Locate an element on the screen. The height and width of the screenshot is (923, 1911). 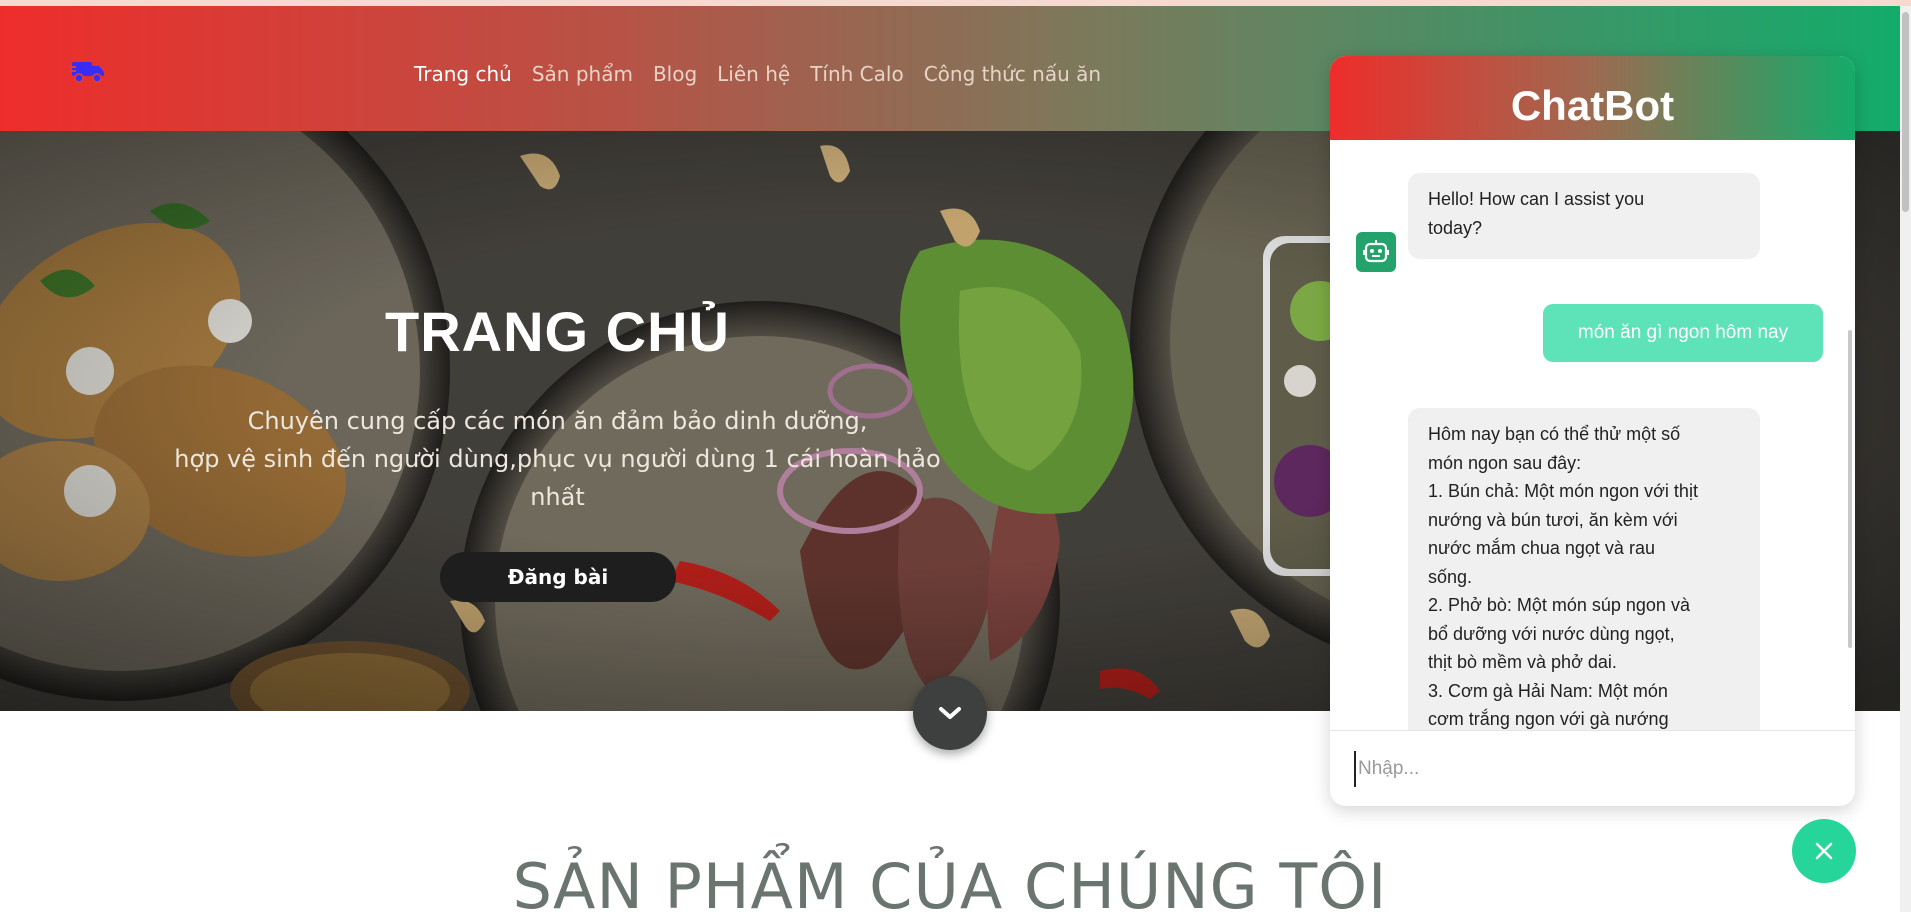
message-line: sống. is located at coordinates (1450, 576).